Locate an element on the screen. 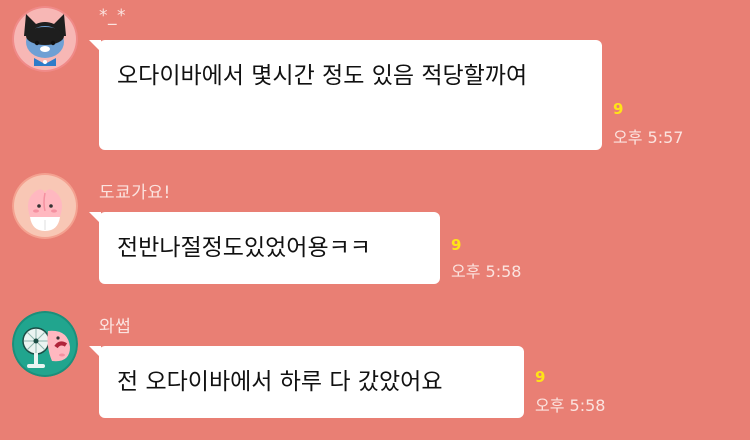 This screenshot has width=750, height=440. message-bubble: 전 오다이바에서 하루 다 갔았어요 is located at coordinates (306, 382).